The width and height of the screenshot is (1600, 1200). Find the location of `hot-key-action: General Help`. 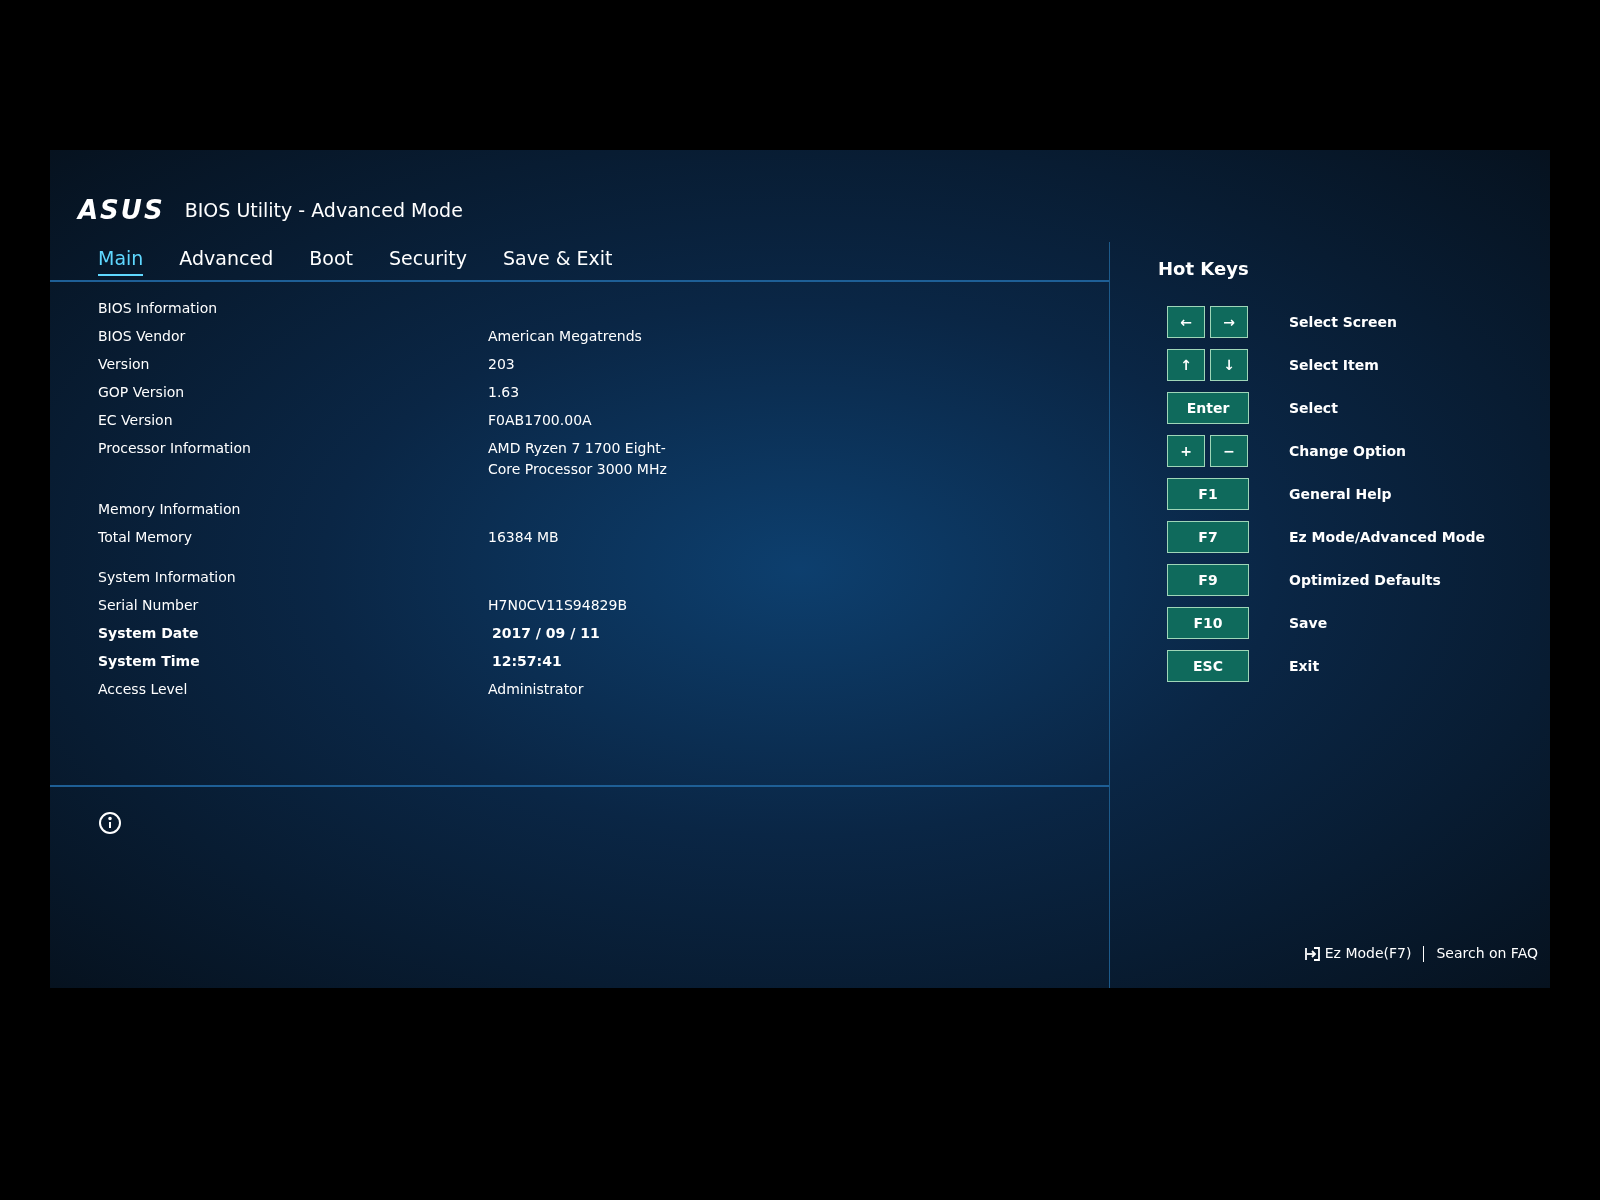

hot-key-action: General Help is located at coordinates (1340, 494).